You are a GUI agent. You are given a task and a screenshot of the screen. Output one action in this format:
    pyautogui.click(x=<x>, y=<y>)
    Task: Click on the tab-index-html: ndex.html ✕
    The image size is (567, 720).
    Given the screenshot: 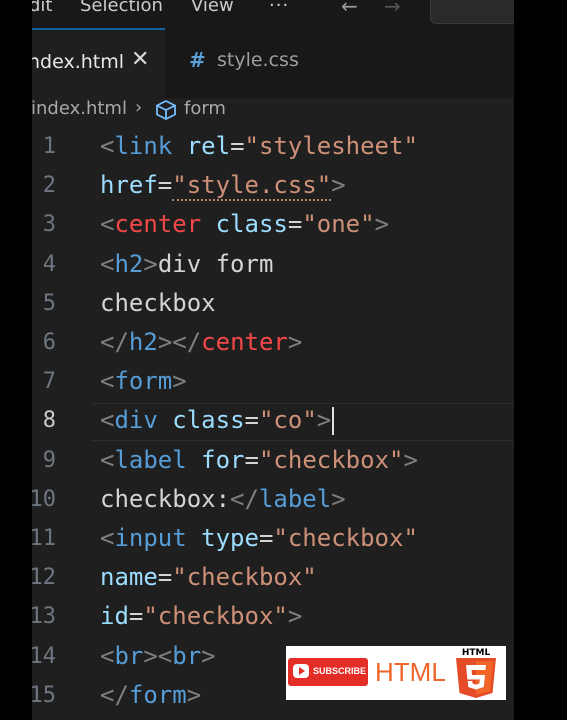 What is the action you would take?
    pyautogui.click(x=98, y=63)
    